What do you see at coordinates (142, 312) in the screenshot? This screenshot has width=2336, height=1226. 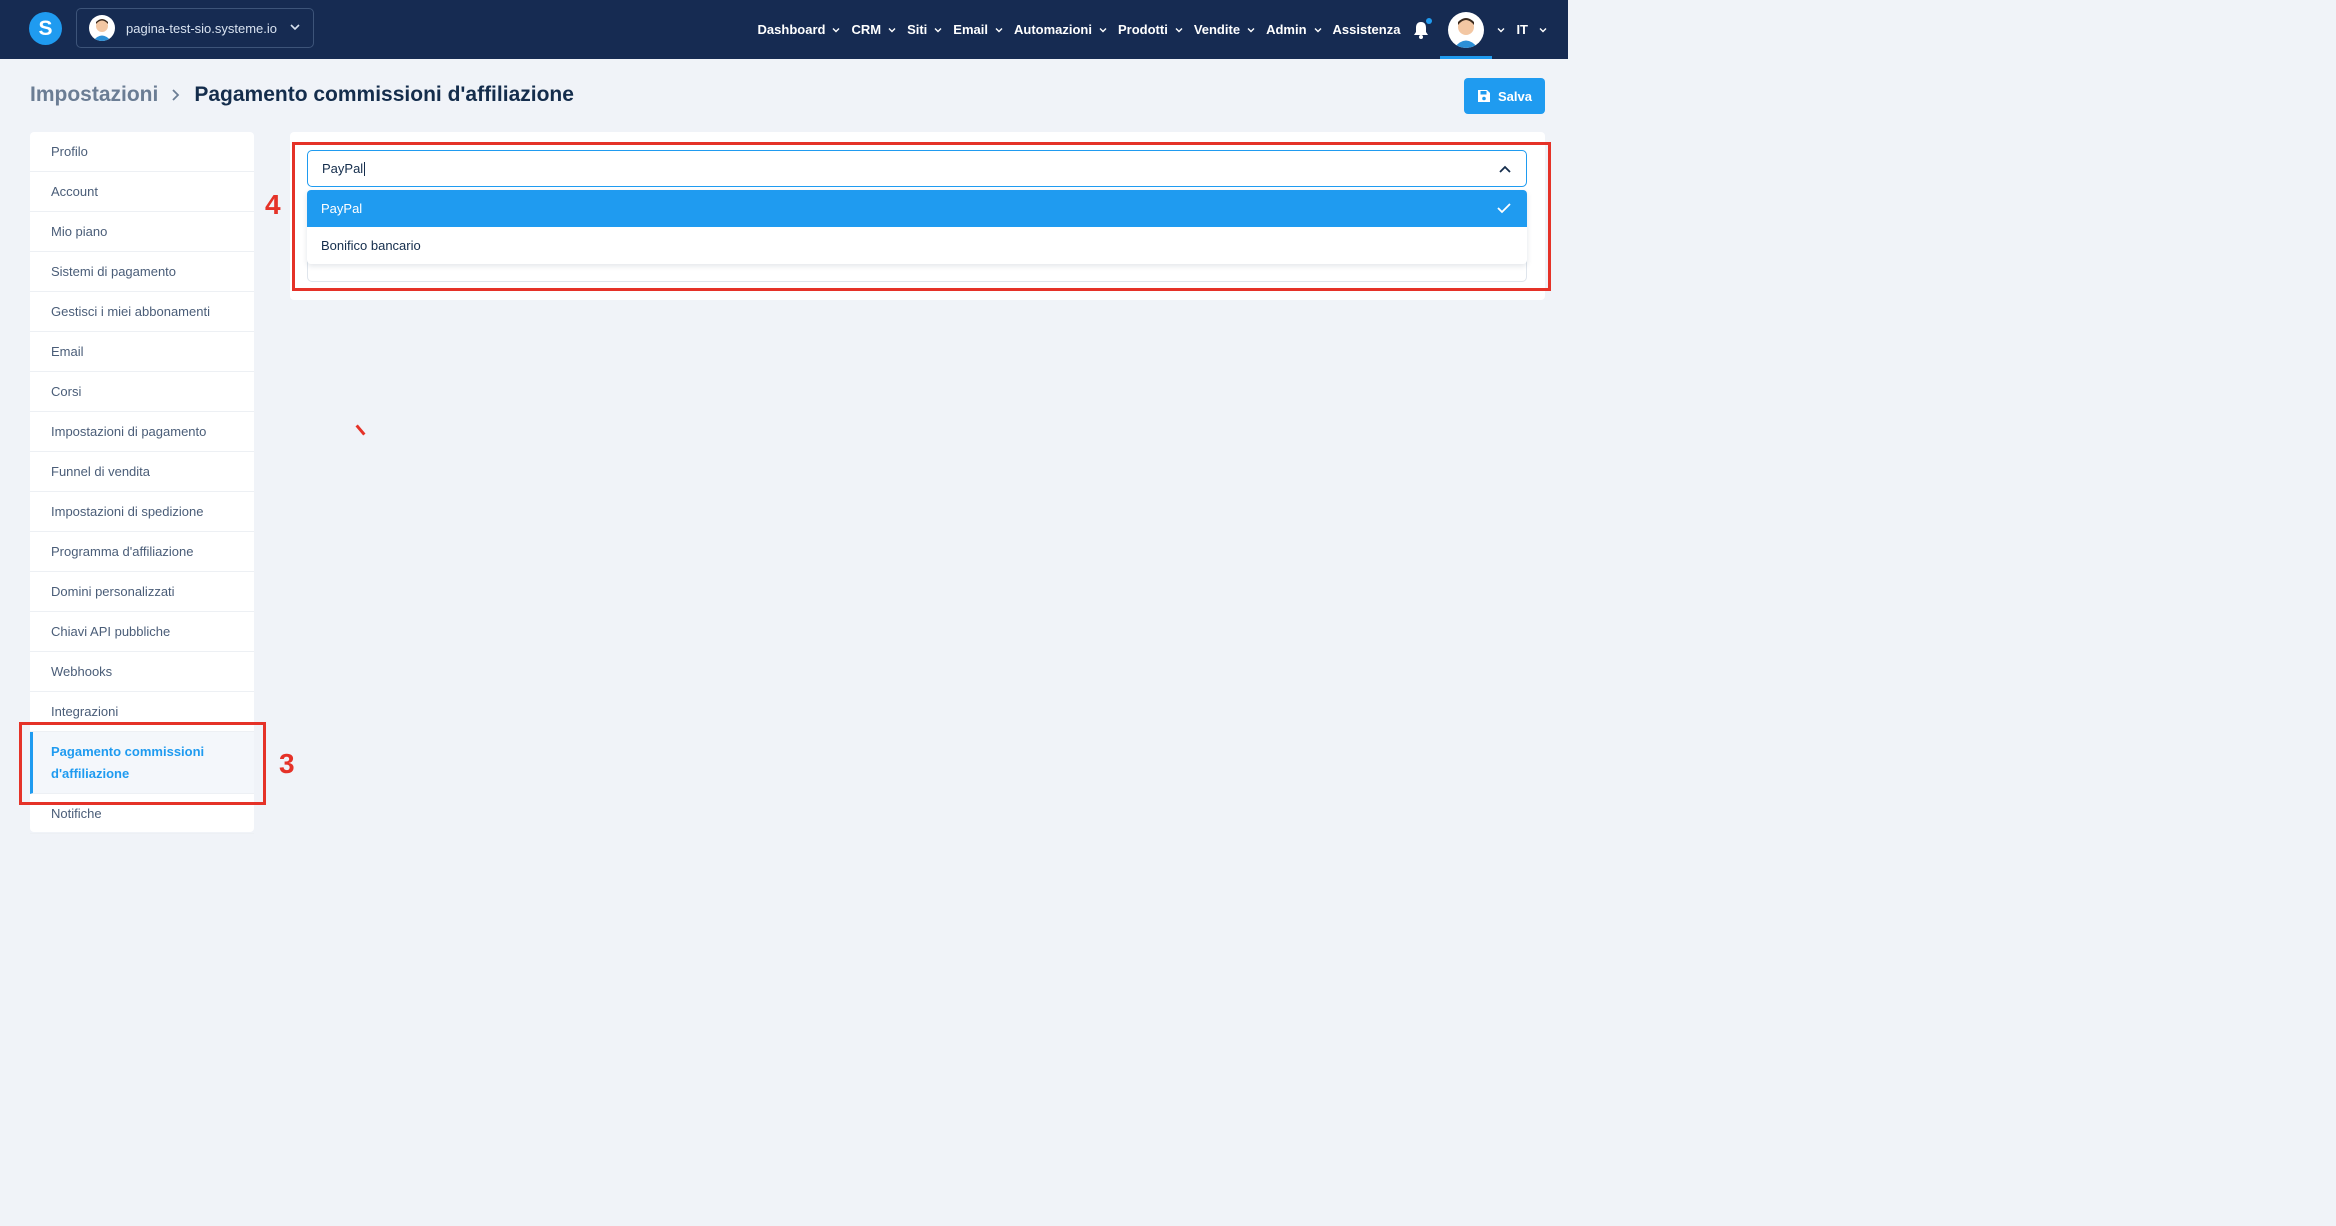 I see `sidebar-item-gestisci-abbonamenti: Gestisci i miei abbonamenti` at bounding box center [142, 312].